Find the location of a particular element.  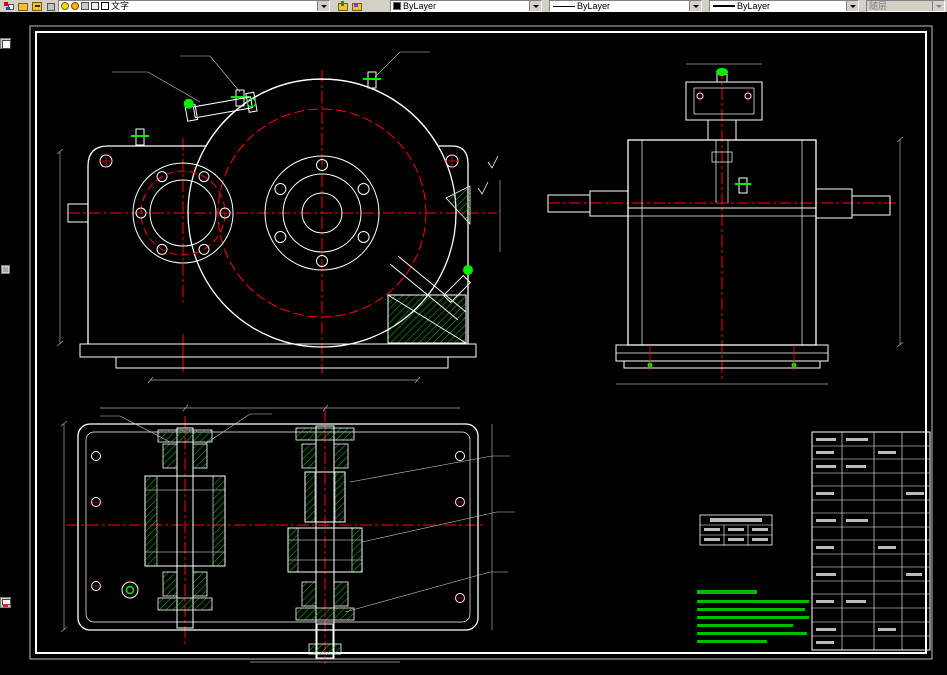

lineweight-dropdown-arrow is located at coordinates (852, 6).